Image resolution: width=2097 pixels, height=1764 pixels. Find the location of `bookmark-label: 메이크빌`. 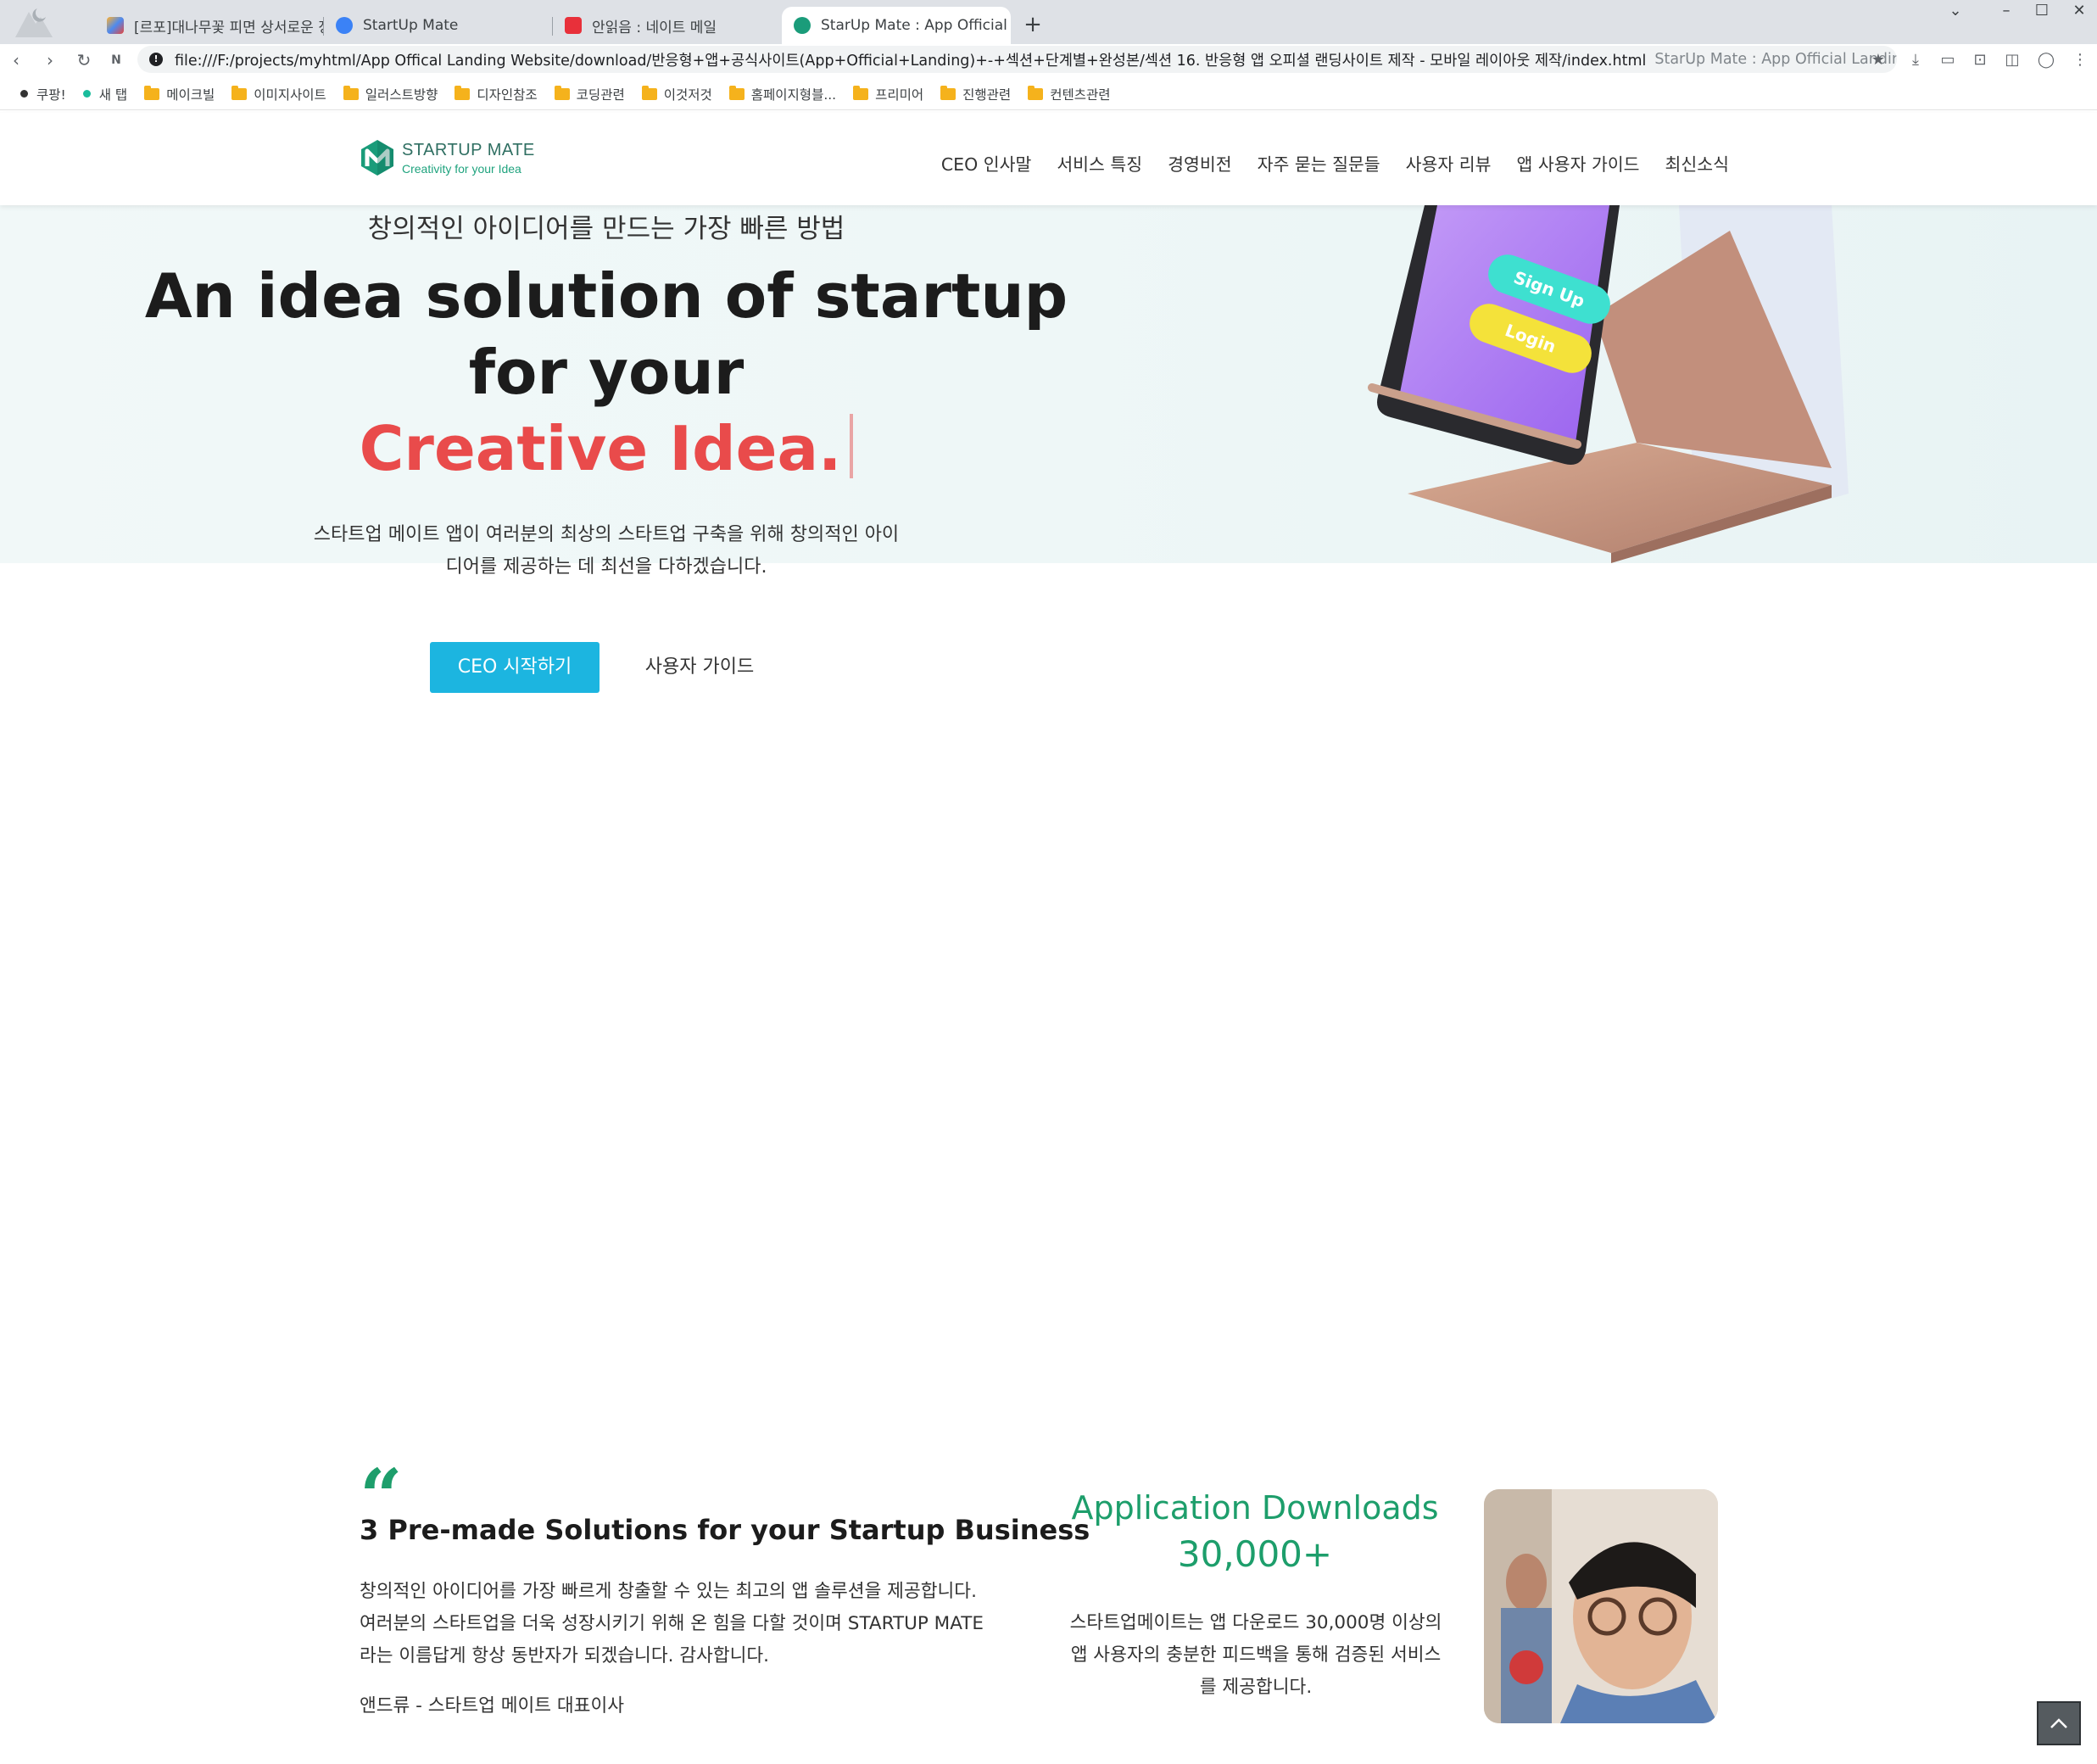

bookmark-label: 메이크빌 is located at coordinates (190, 95).